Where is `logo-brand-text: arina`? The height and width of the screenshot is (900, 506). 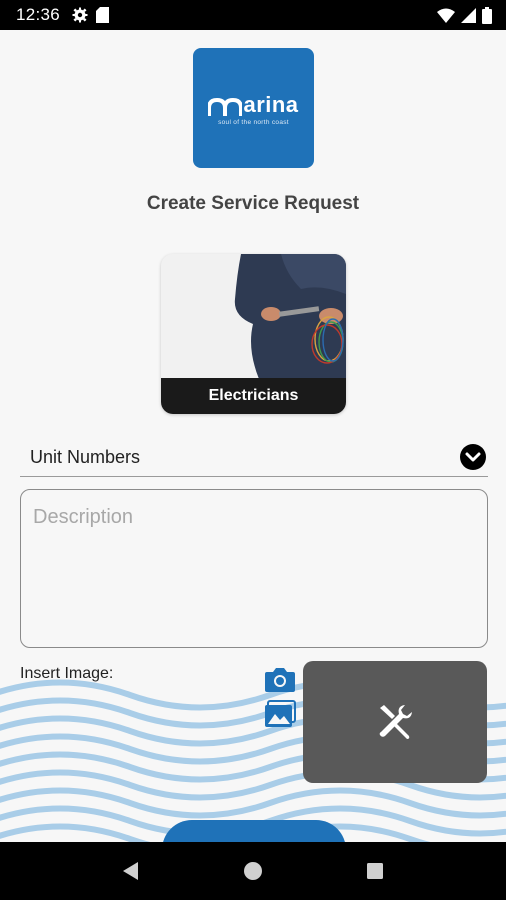
logo-brand-text: arina is located at coordinates (271, 104).